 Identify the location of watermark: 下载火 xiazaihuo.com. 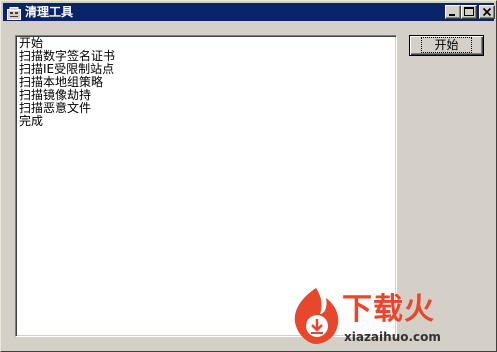
(392, 317).